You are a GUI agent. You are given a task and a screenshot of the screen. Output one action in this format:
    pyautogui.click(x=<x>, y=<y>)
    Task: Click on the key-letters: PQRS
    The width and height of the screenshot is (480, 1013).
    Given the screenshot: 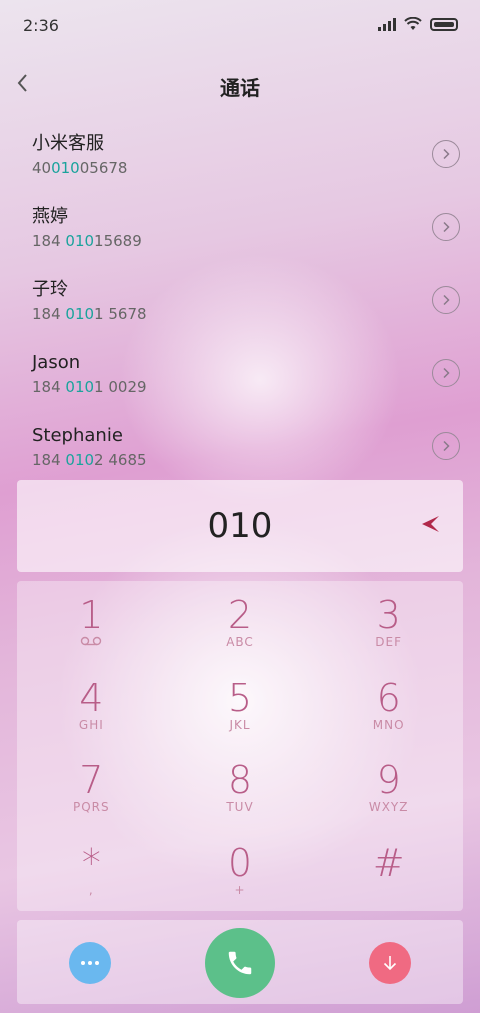 What is the action you would take?
    pyautogui.click(x=91, y=807)
    